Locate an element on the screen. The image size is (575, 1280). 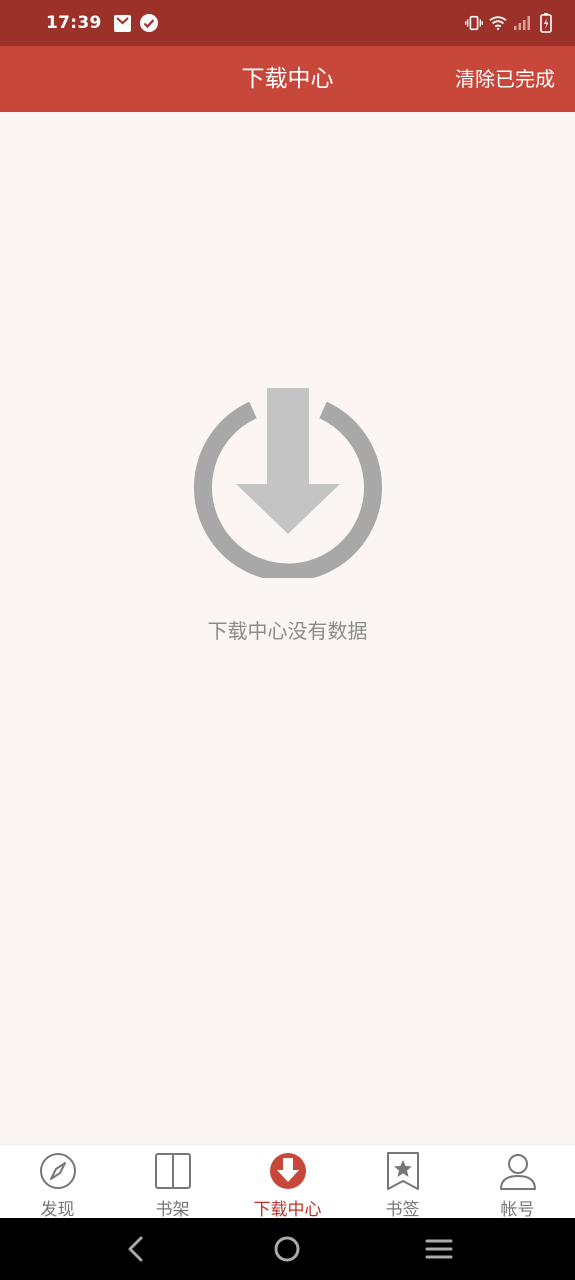
wifi-icon is located at coordinates (498, 23).